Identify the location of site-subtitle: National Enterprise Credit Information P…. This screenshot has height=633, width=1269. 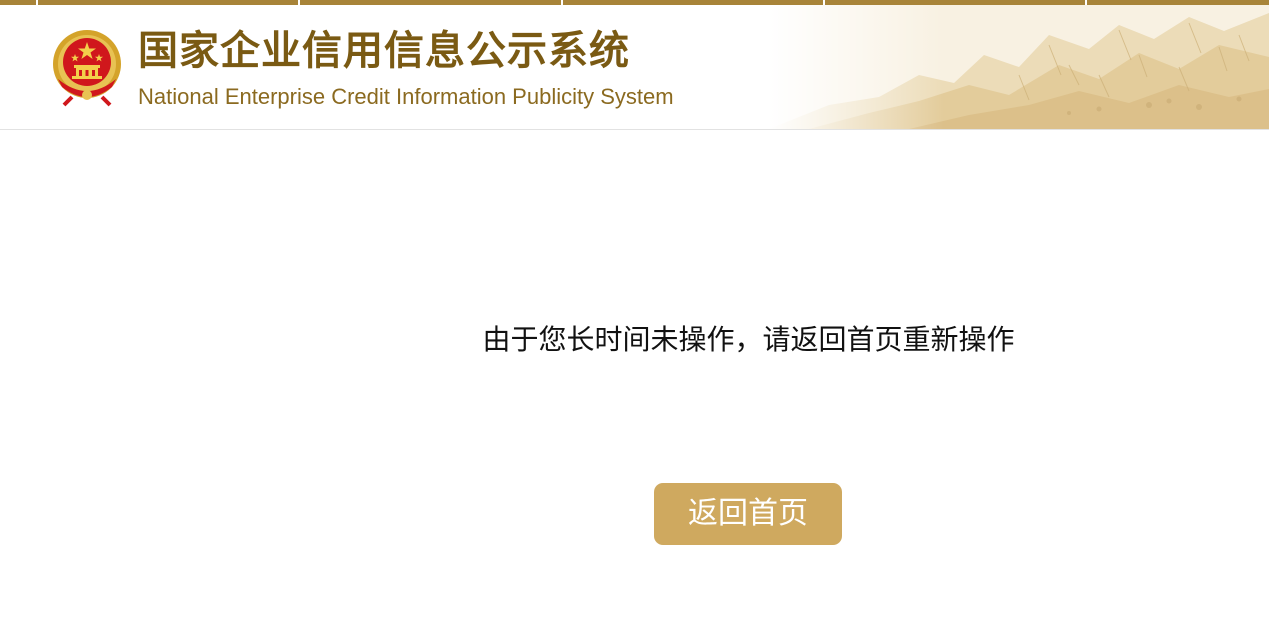
(406, 96).